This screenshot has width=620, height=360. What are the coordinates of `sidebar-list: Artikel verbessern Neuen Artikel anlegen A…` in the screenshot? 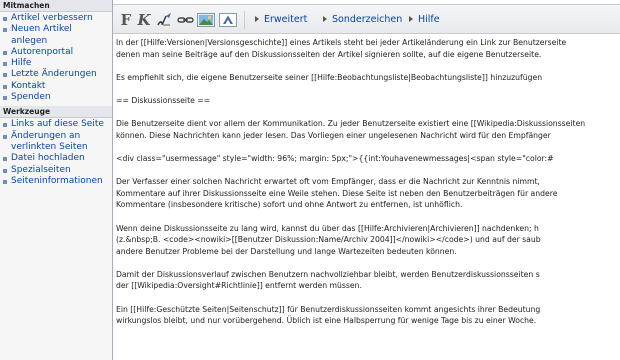 It's located at (56, 59).